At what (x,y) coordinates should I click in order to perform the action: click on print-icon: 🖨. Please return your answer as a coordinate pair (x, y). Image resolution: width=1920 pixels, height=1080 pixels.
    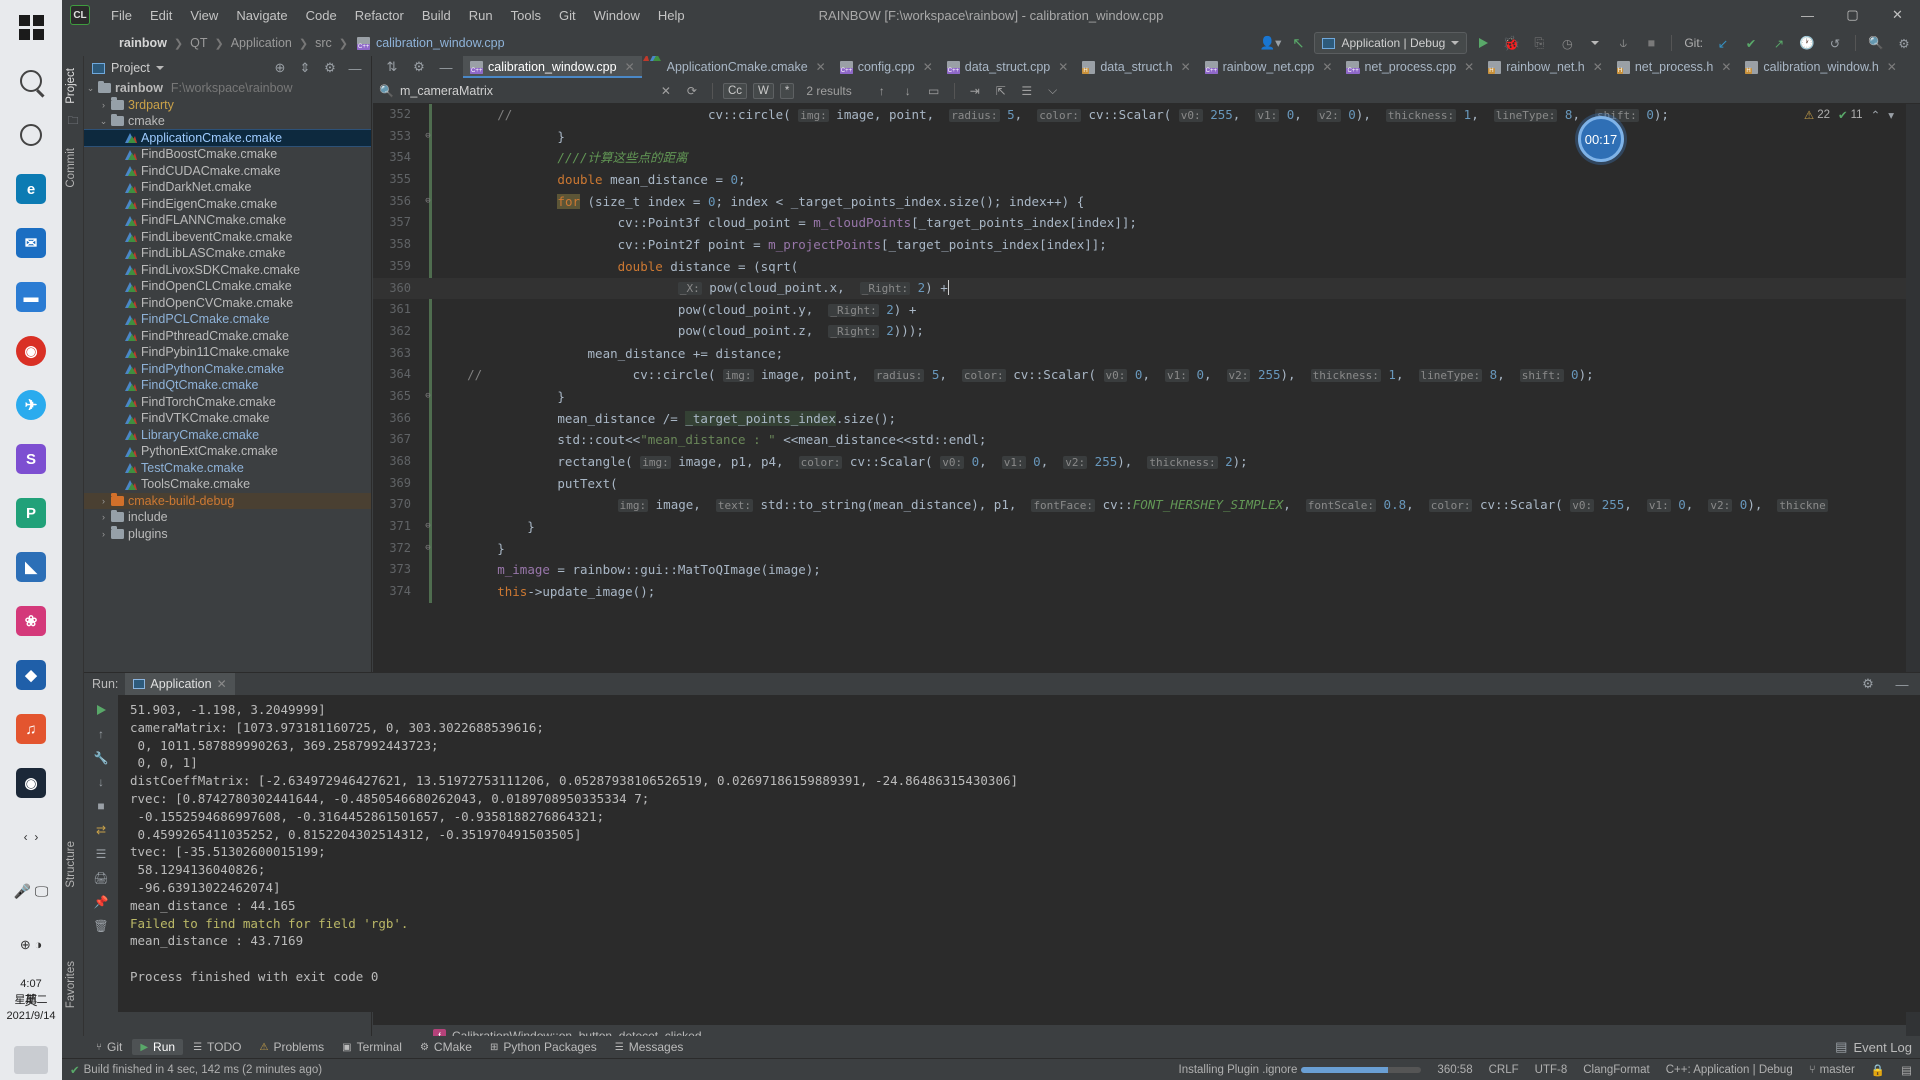
    Looking at the image, I should click on (101, 878).